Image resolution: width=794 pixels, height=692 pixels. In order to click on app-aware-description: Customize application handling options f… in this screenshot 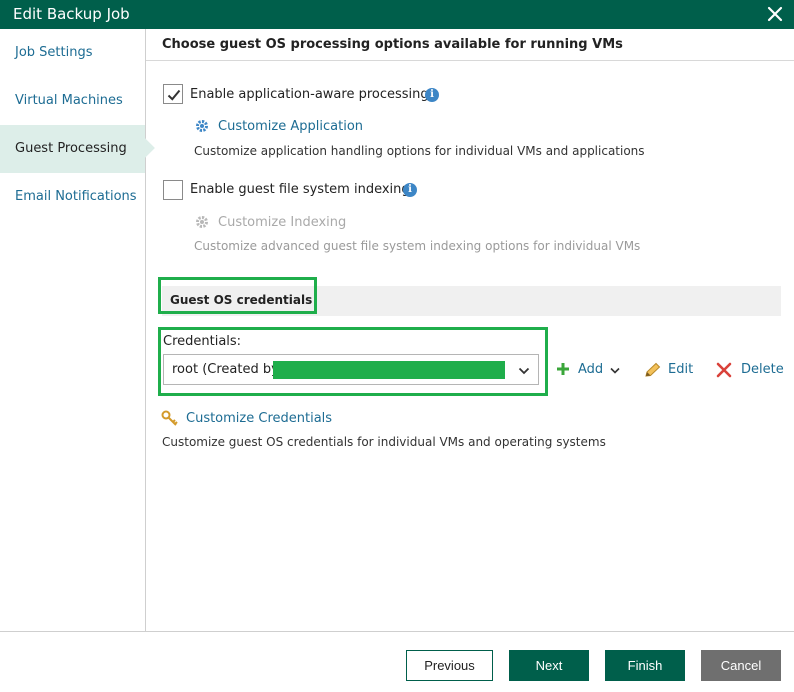, I will do `click(419, 151)`.